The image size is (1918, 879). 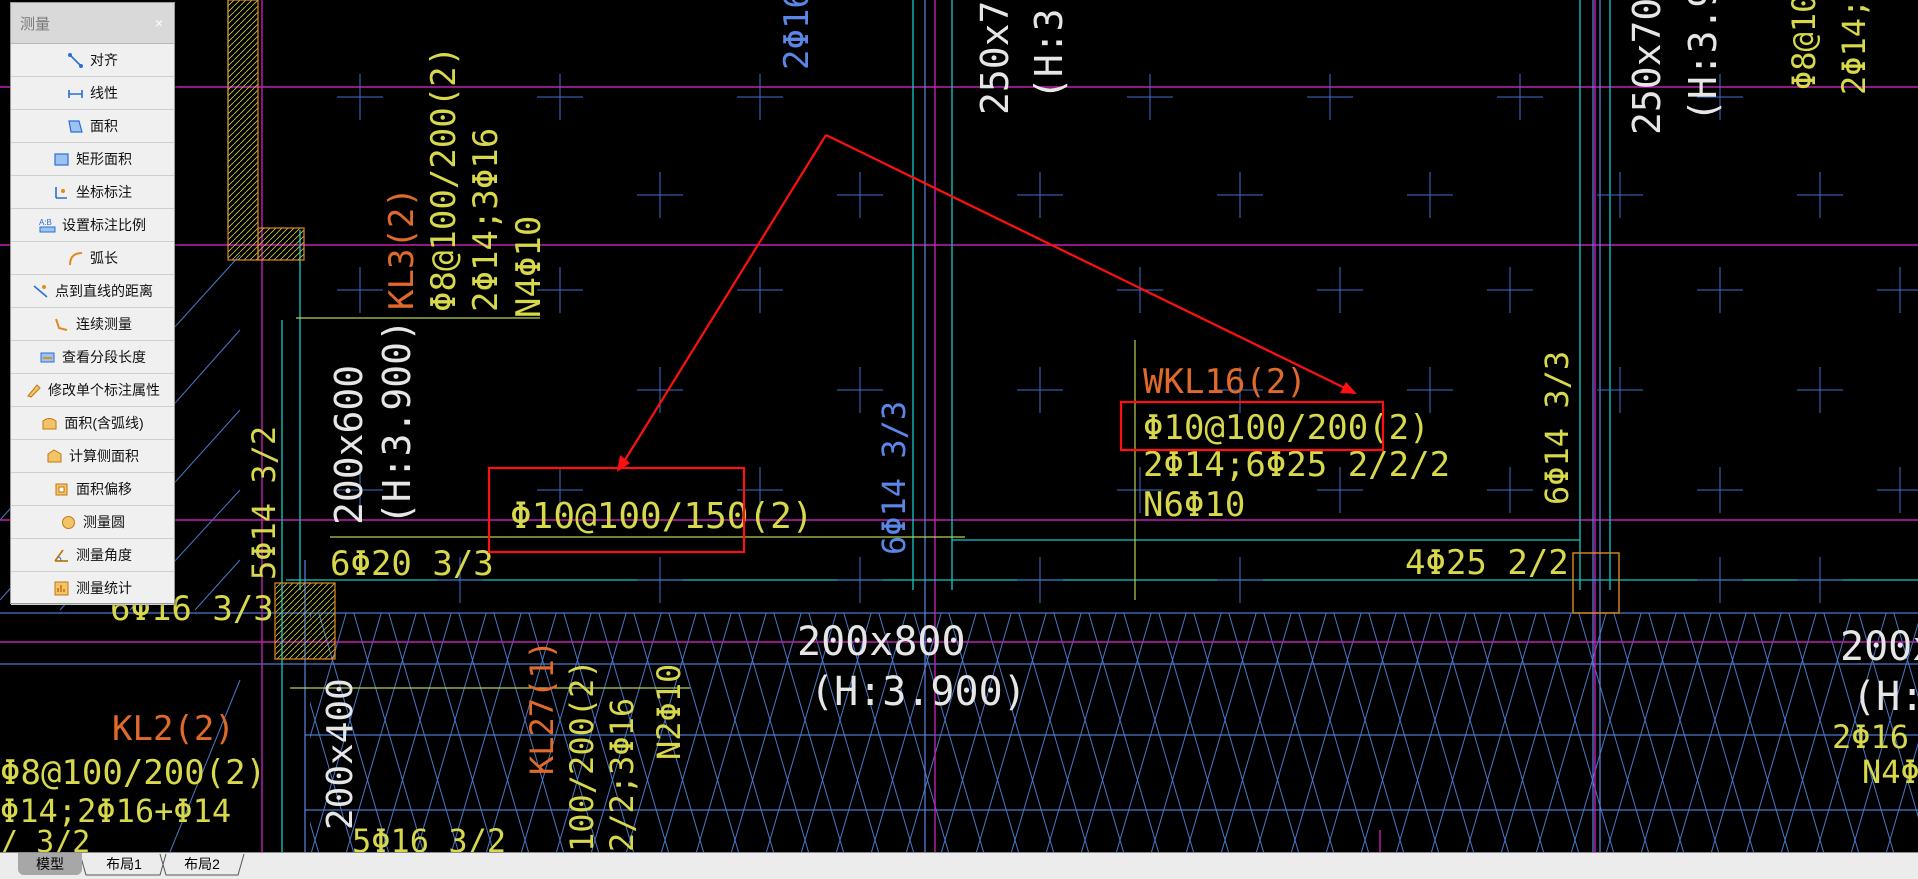 What do you see at coordinates (104, 555) in the screenshot?
I see `tool-item-label: 测量角度` at bounding box center [104, 555].